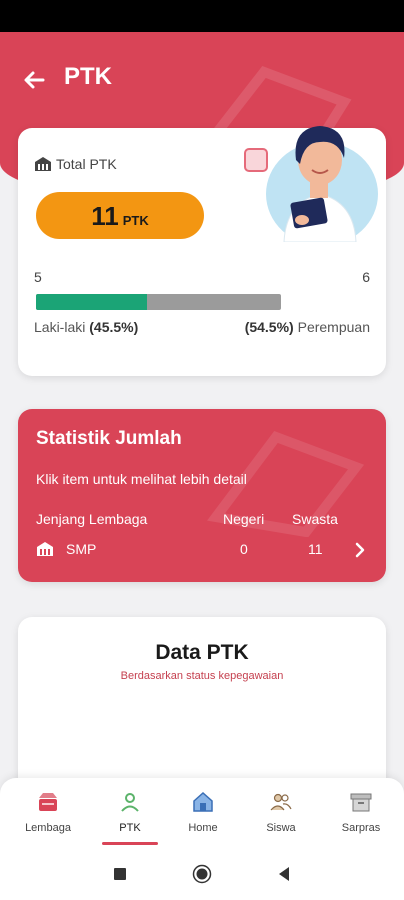 The height and width of the screenshot is (900, 404). Describe the element at coordinates (48, 818) in the screenshot. I see `nav-item-lembaga: Lembaga` at that location.